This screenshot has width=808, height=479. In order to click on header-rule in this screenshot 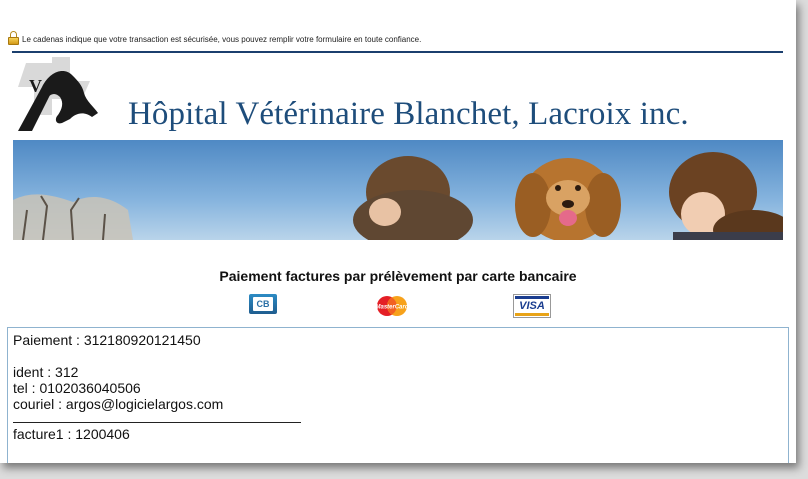, I will do `click(397, 52)`.